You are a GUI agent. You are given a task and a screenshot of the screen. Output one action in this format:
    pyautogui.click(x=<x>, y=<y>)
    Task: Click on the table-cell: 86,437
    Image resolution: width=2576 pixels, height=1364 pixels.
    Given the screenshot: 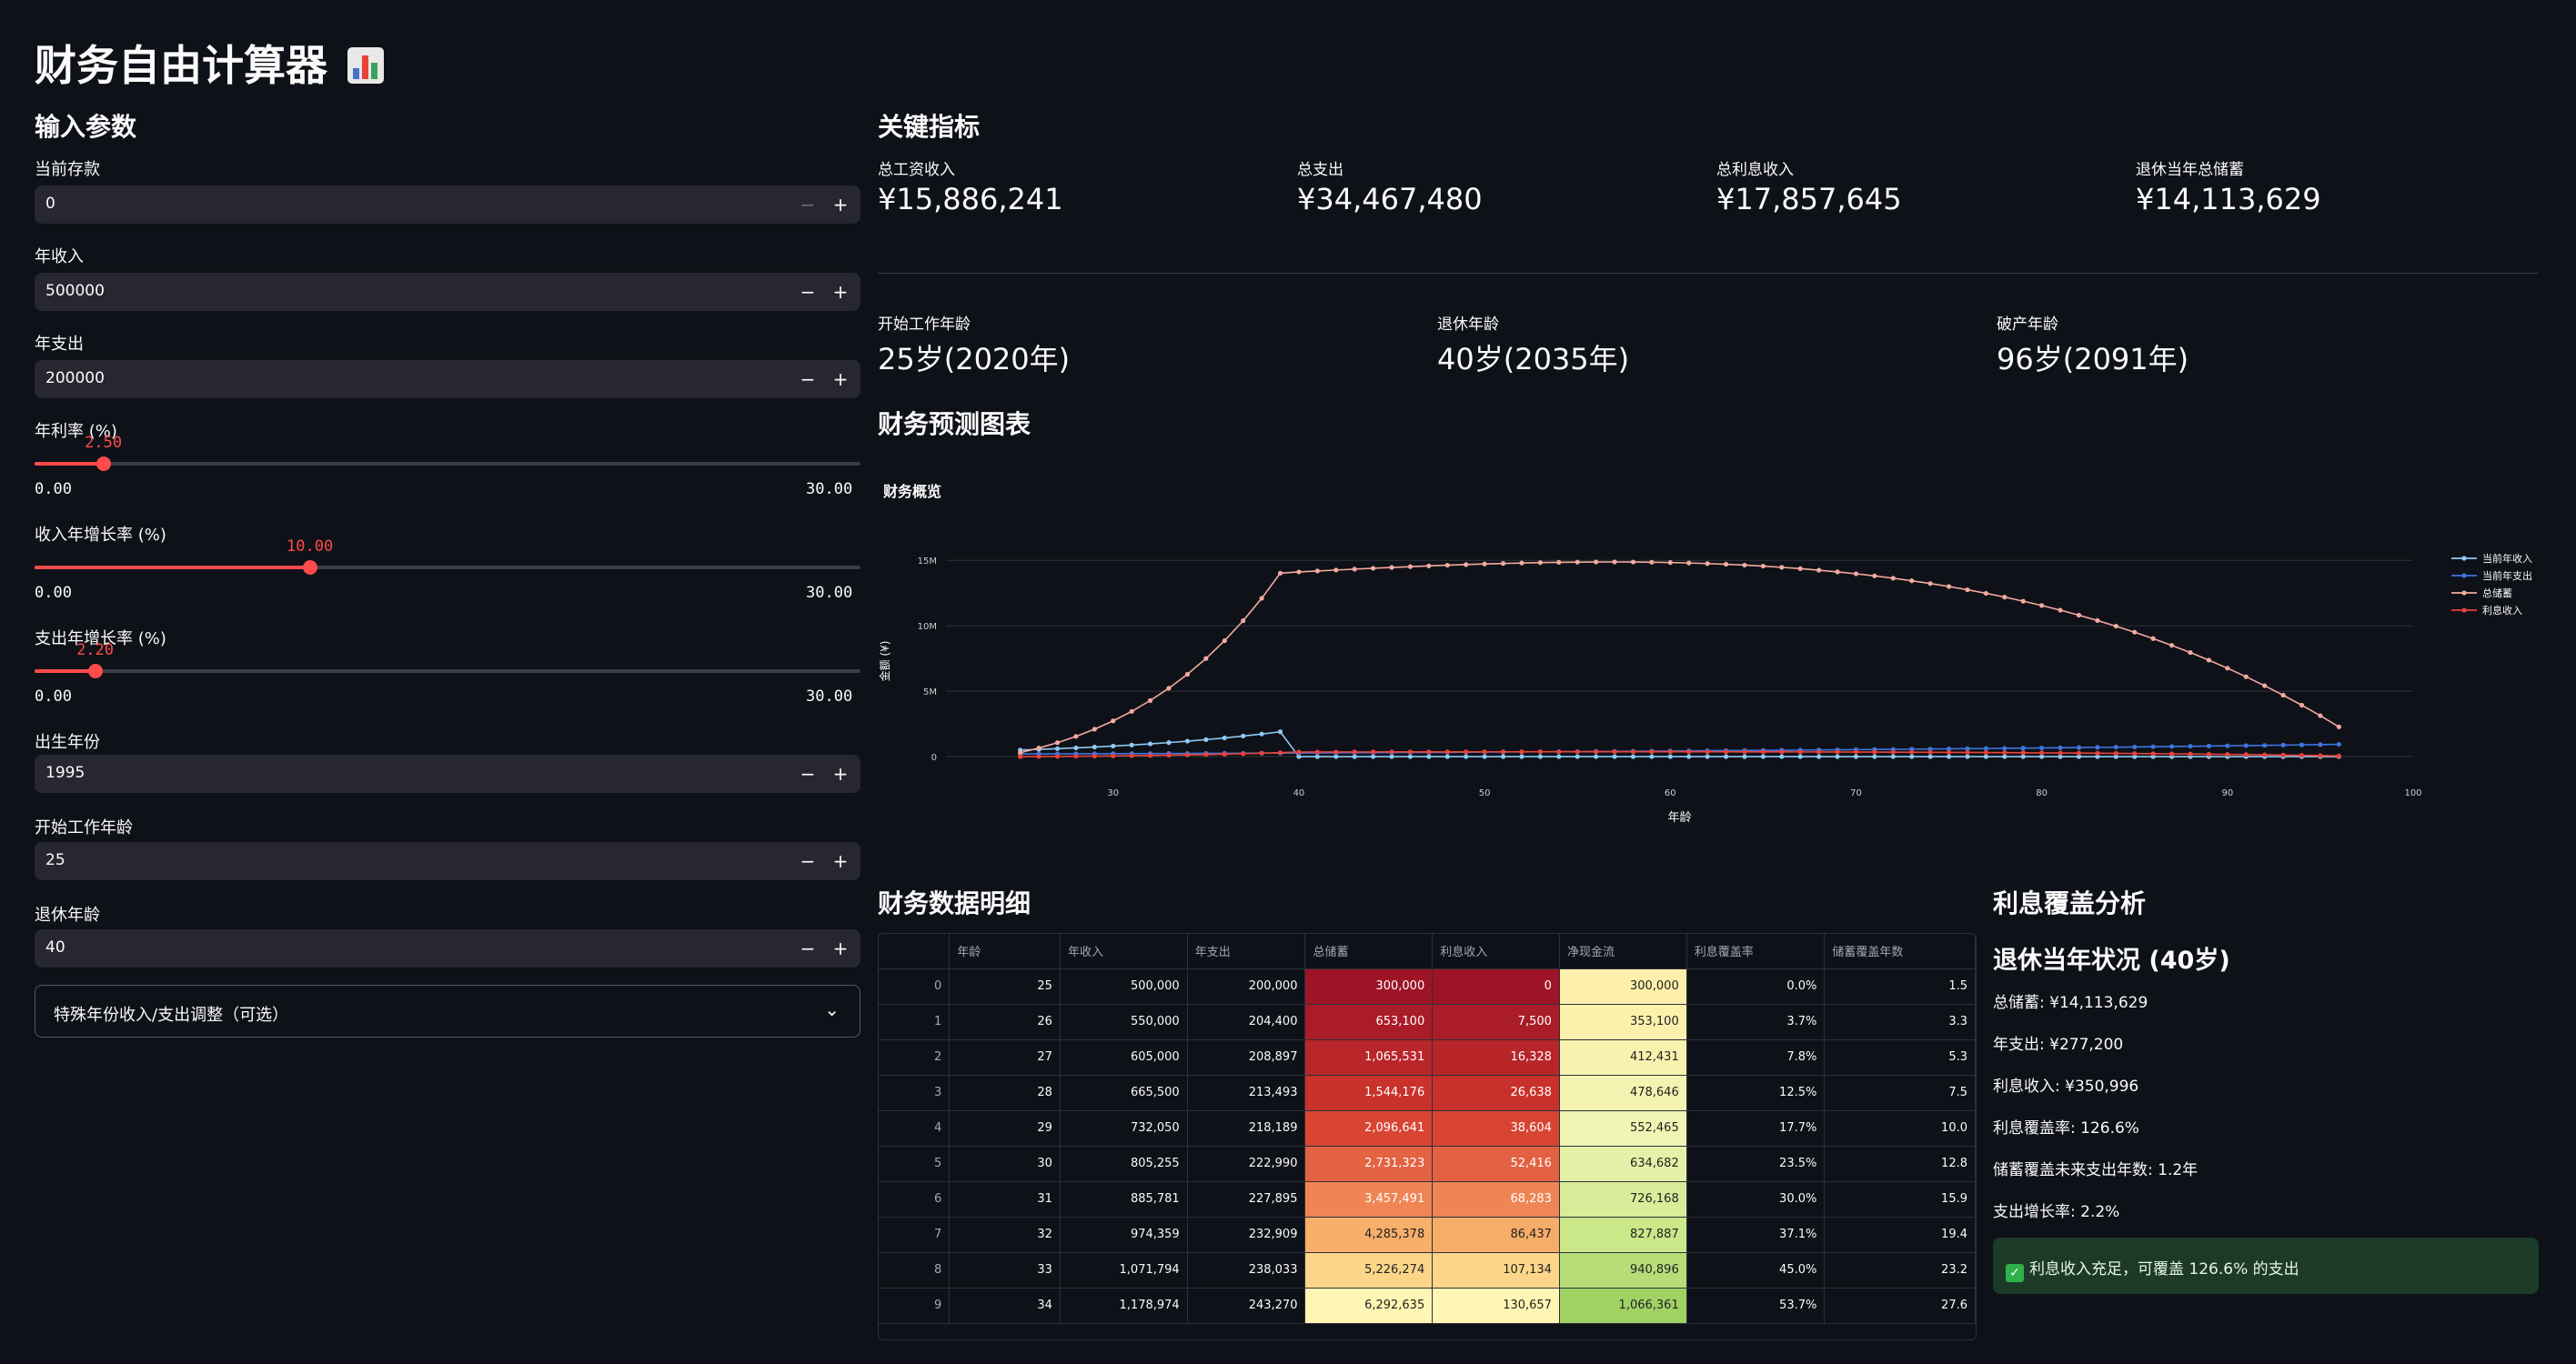 What is the action you would take?
    pyautogui.click(x=1496, y=1235)
    